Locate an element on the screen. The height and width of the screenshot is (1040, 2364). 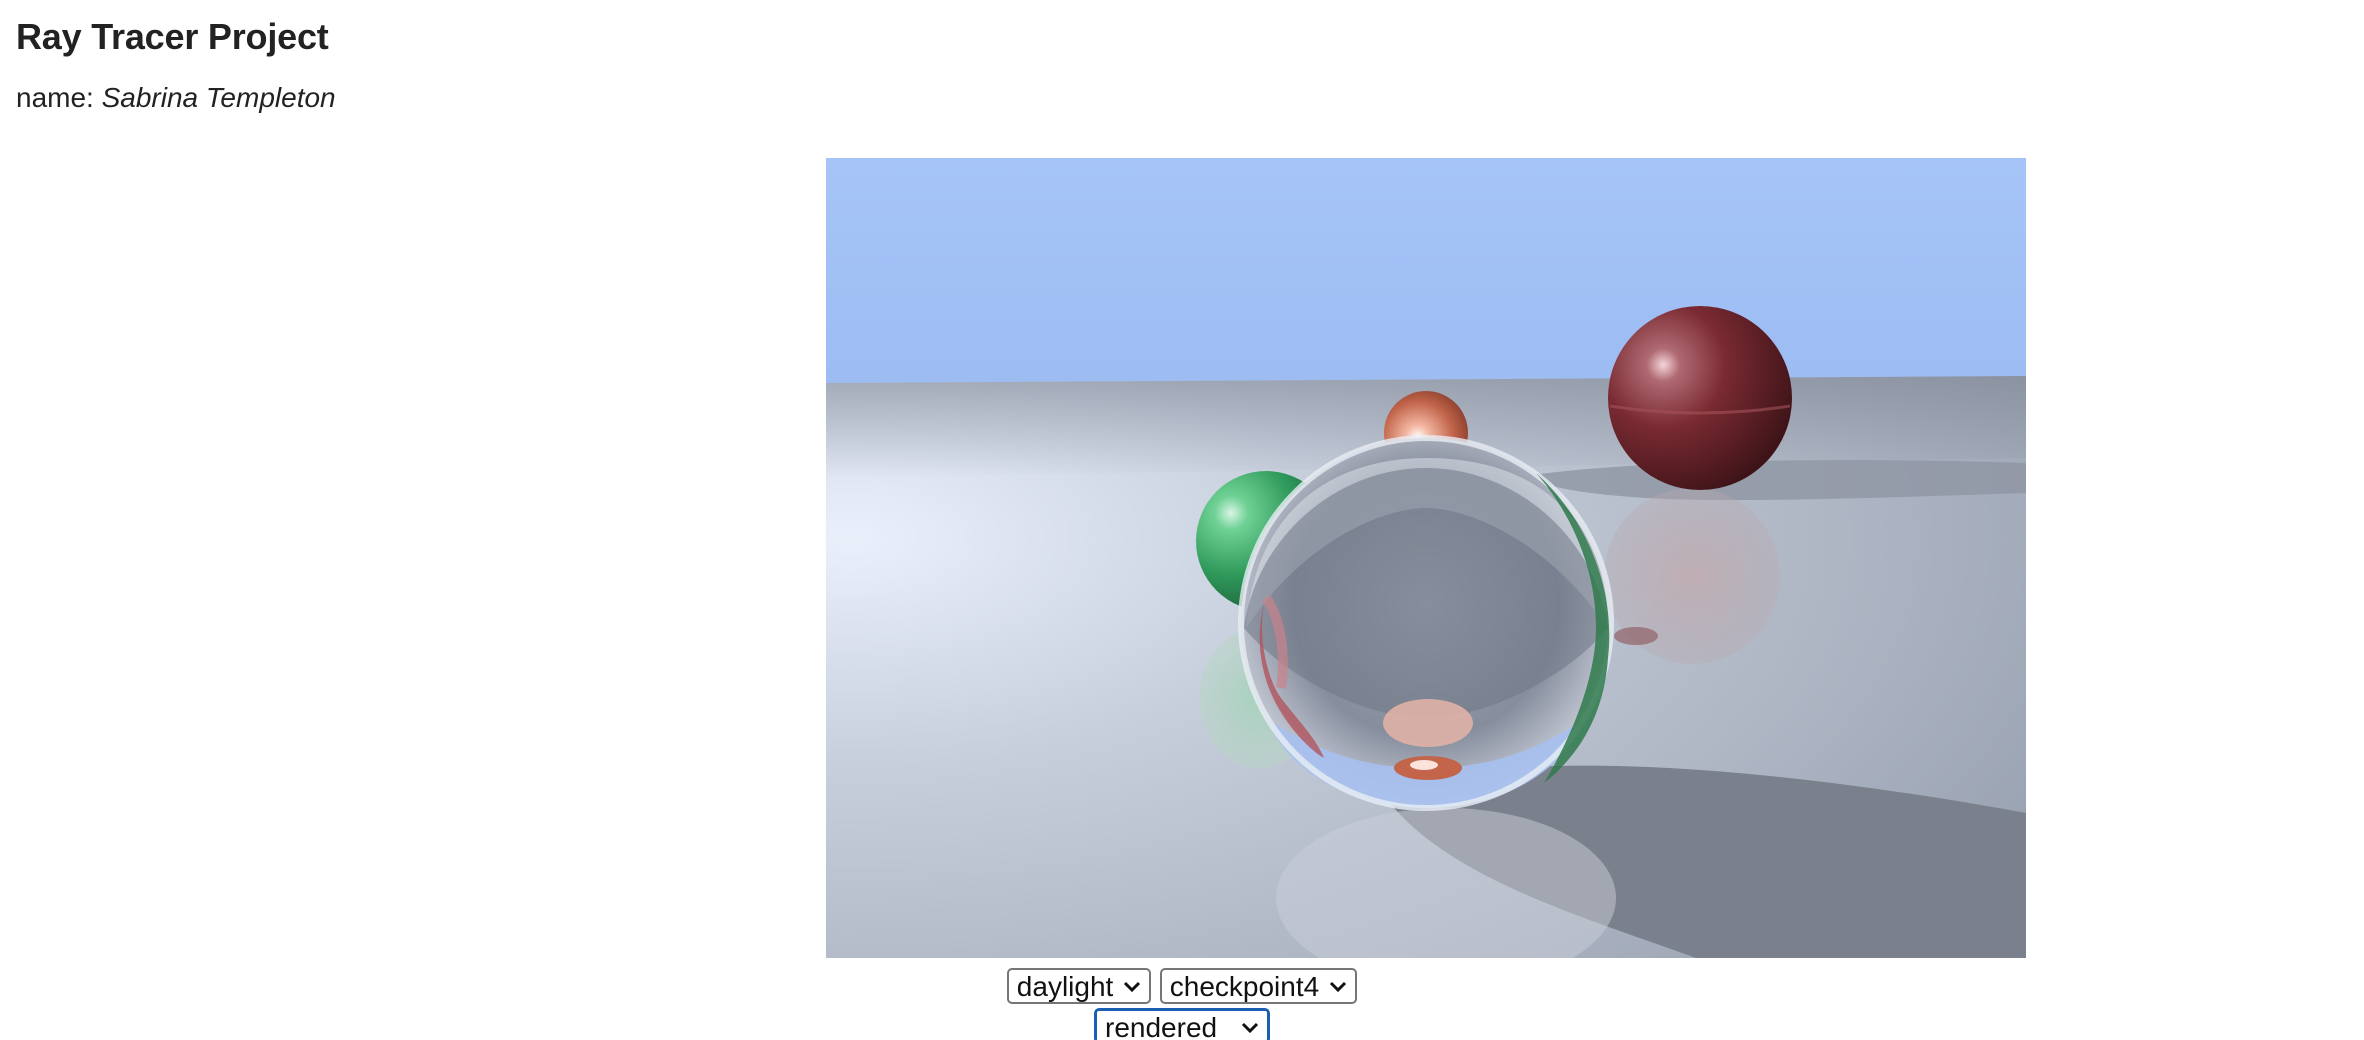
scene-select-value: checkpoint4 is located at coordinates (1244, 986).